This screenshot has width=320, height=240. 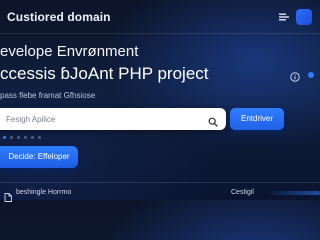 What do you see at coordinates (104, 119) in the screenshot?
I see `search-input` at bounding box center [104, 119].